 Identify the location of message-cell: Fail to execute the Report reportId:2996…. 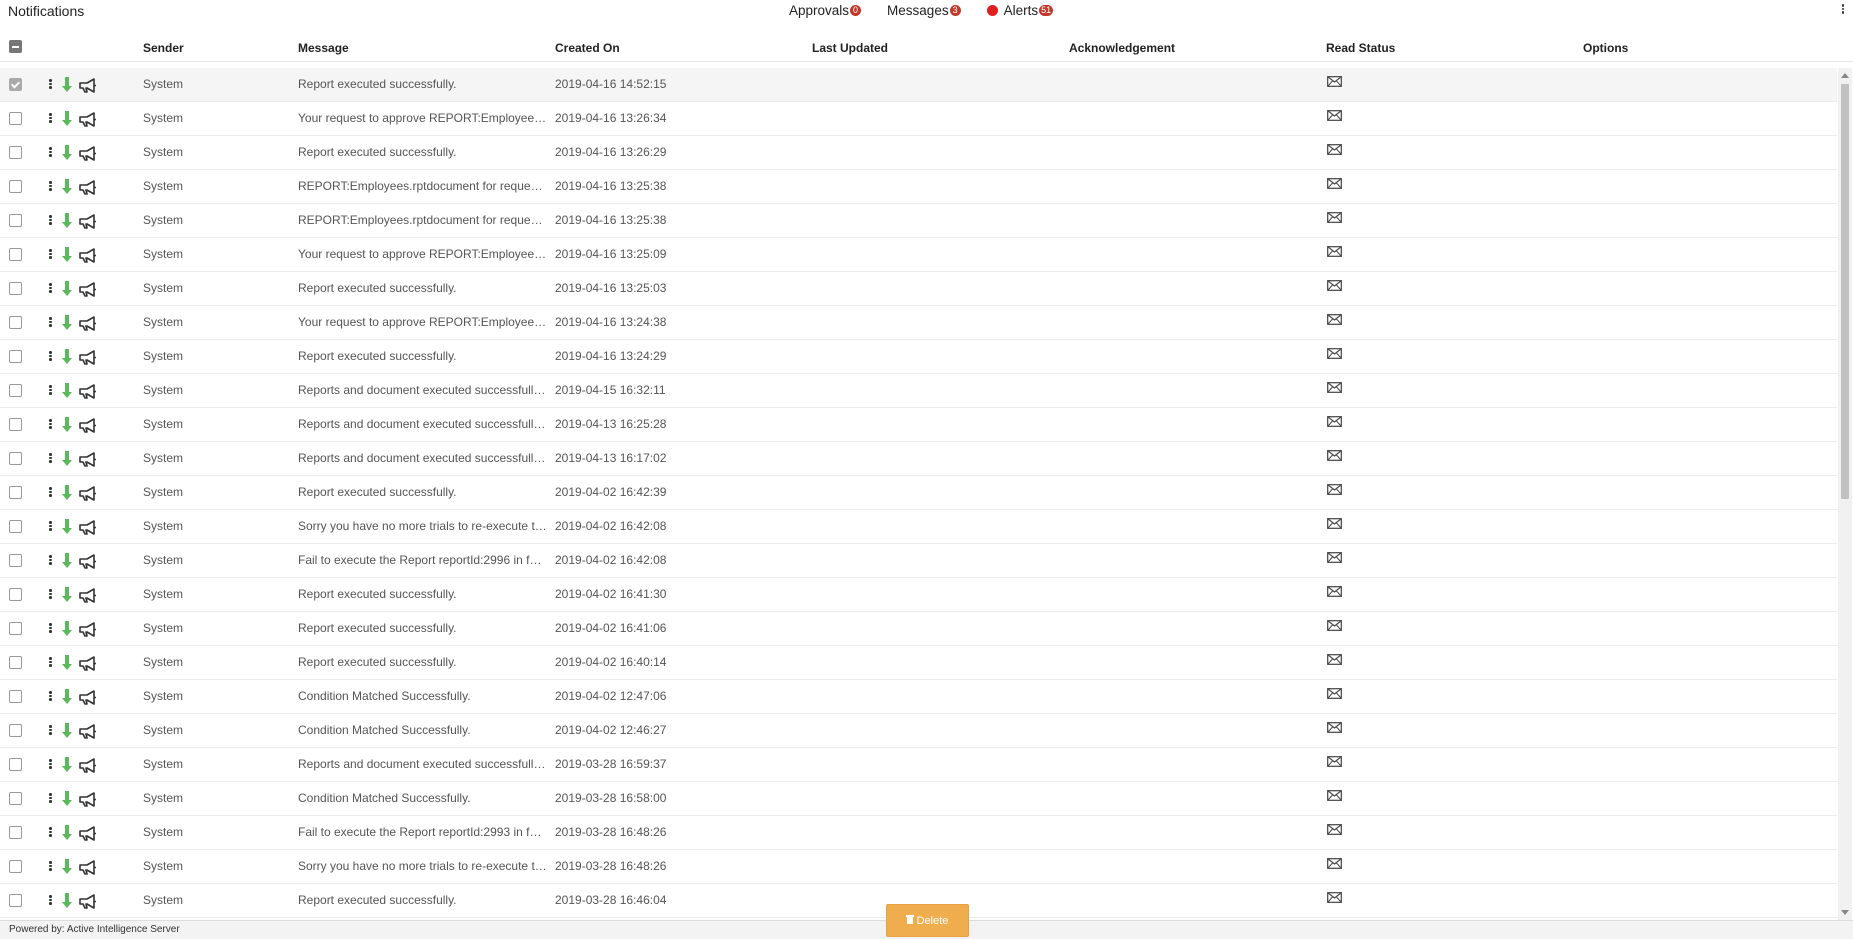
(423, 560).